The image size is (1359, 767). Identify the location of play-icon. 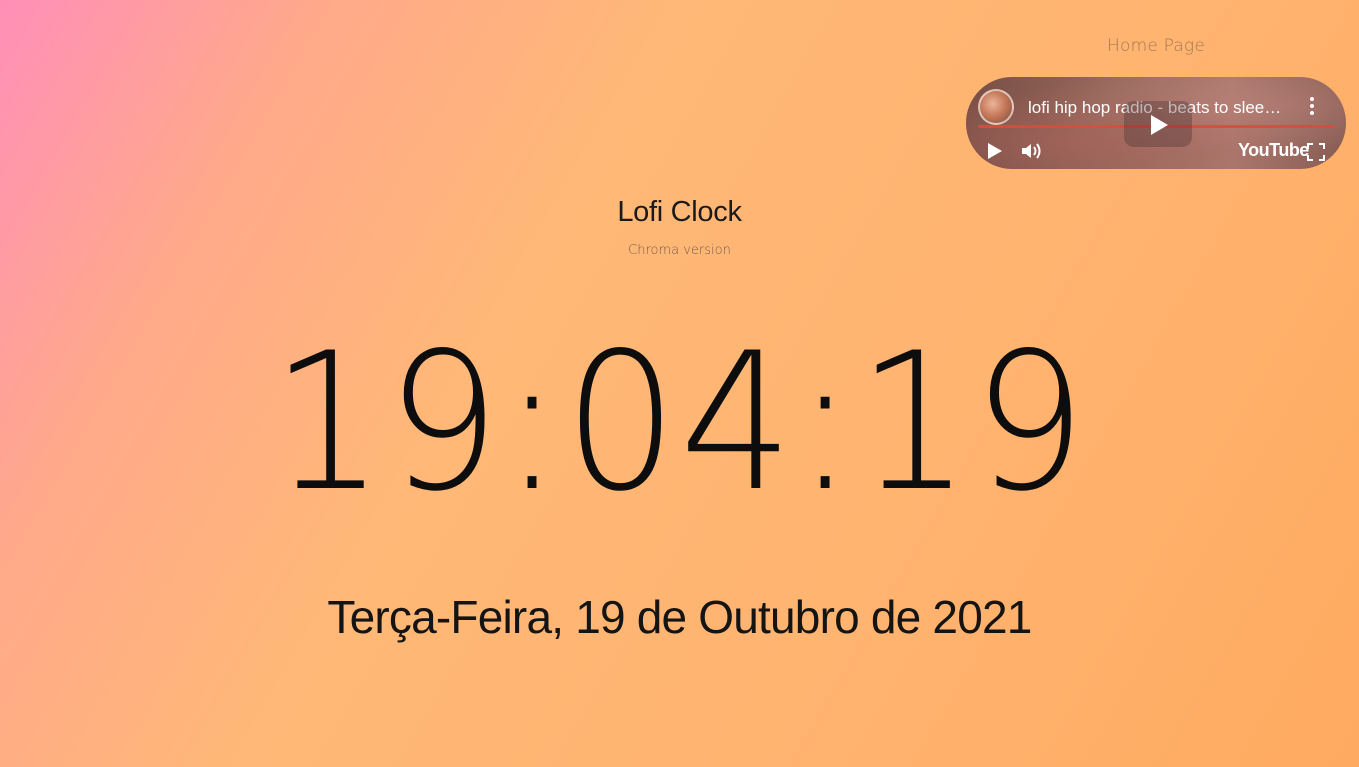
(995, 151).